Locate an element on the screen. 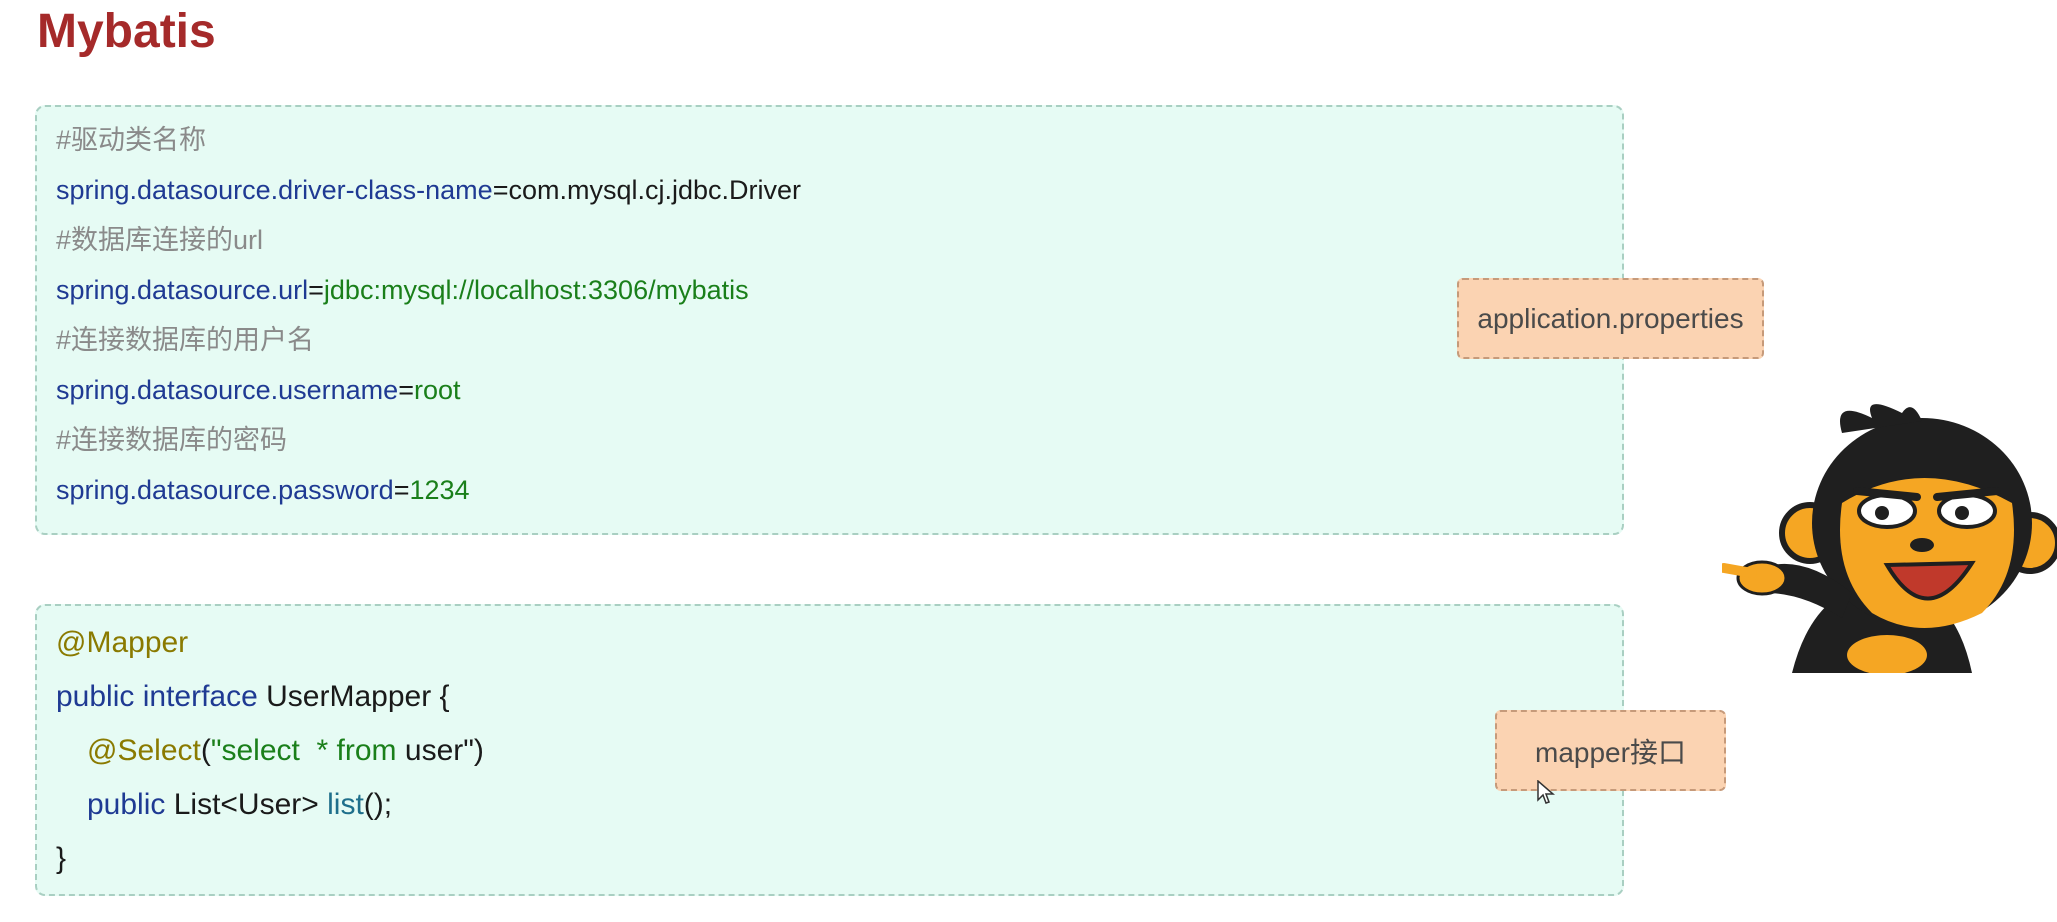 The image size is (2057, 922). keyword: public is located at coordinates (126, 804).